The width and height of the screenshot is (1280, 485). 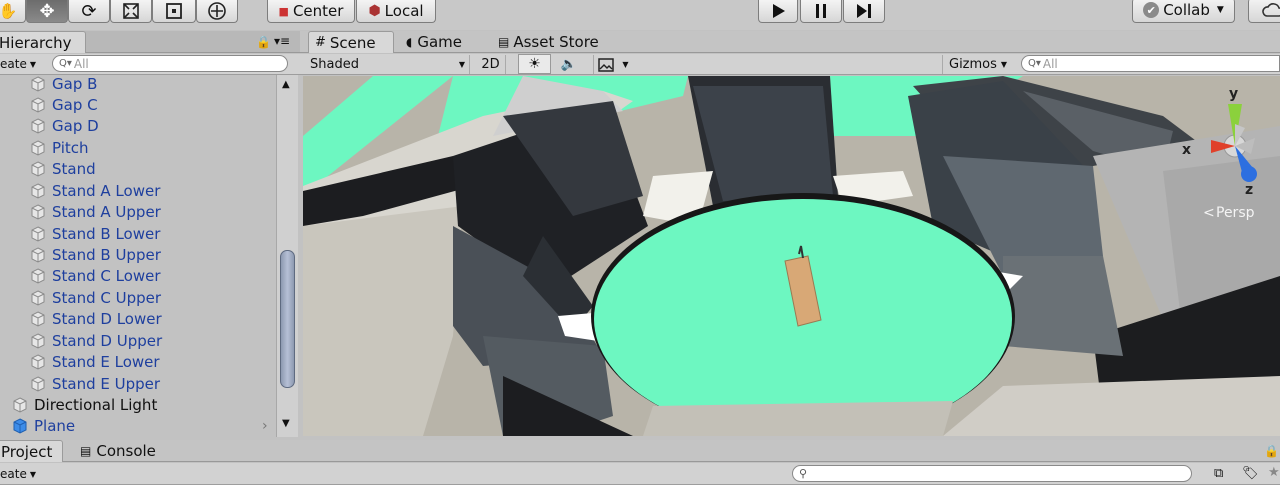 What do you see at coordinates (374, 11) in the screenshot?
I see `local-cube-icon: ⬢` at bounding box center [374, 11].